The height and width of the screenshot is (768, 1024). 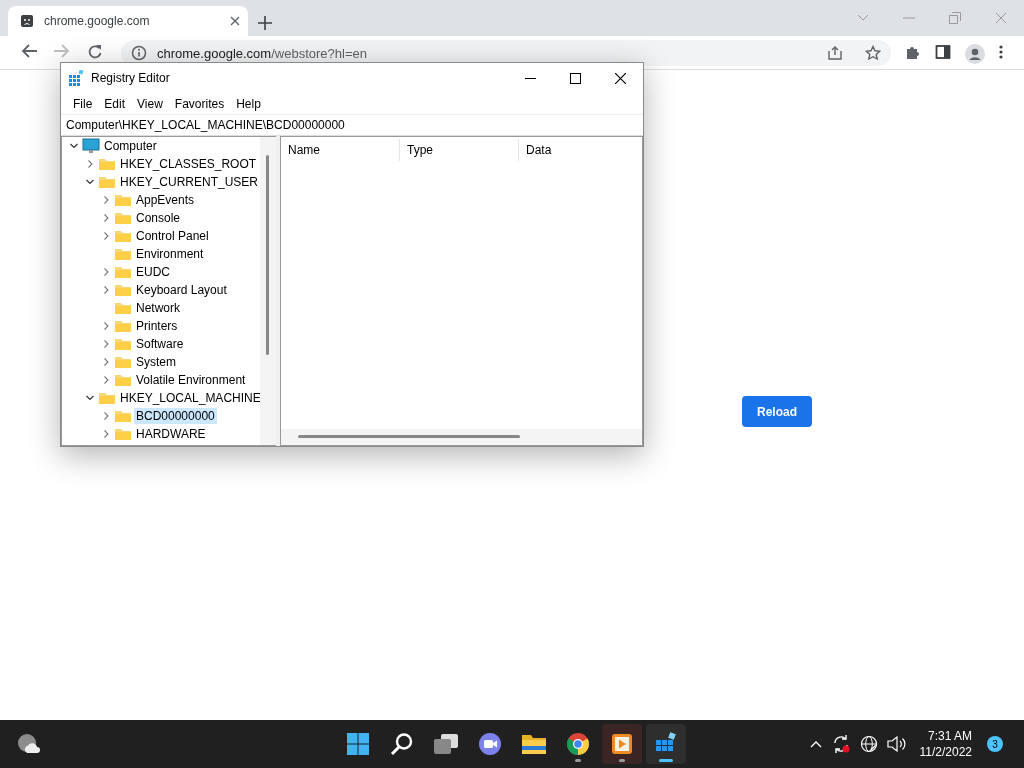 I want to click on tree-item: Printers, so click(x=157, y=326).